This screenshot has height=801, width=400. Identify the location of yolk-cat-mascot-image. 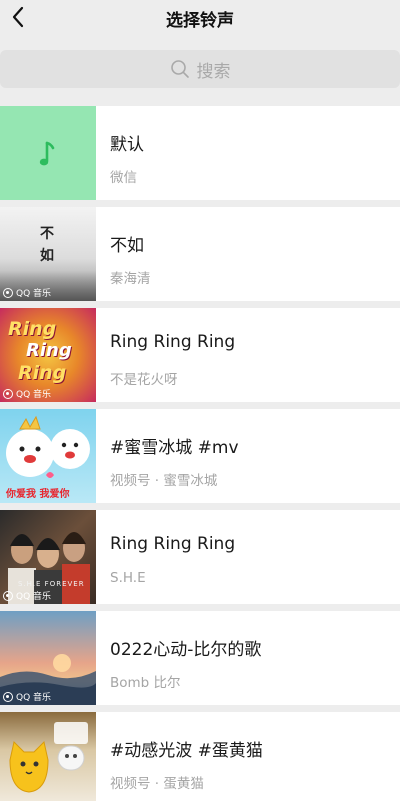
(48, 757).